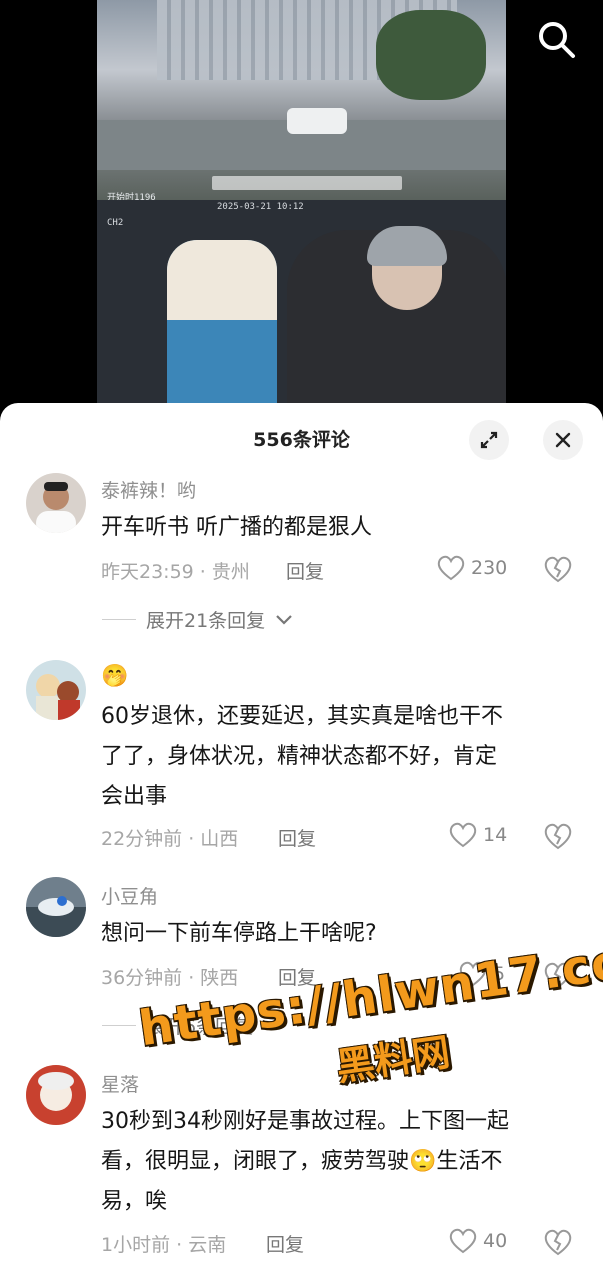  What do you see at coordinates (317, 121) in the screenshot?
I see `van-scene` at bounding box center [317, 121].